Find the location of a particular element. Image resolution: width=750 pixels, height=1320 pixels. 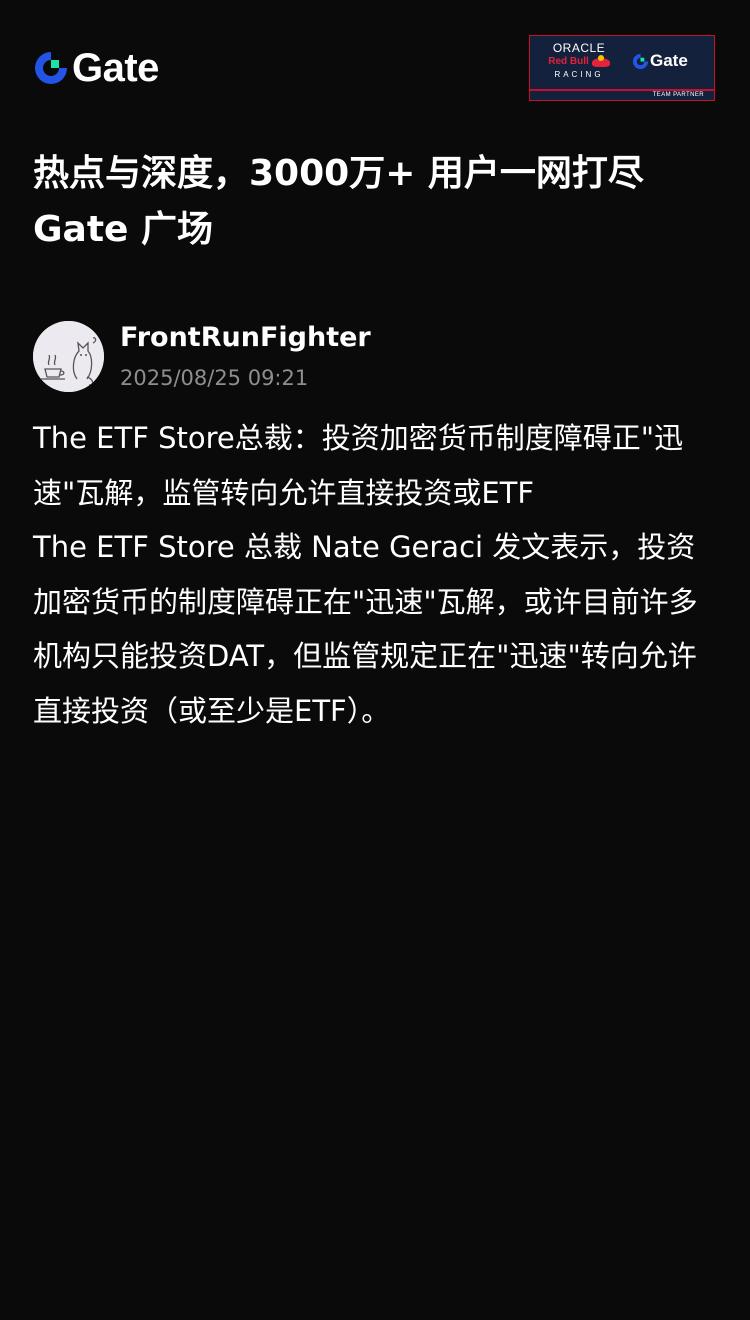

author-block: FrontRunFighter 2025/08/25 09:21 is located at coordinates (378, 357).